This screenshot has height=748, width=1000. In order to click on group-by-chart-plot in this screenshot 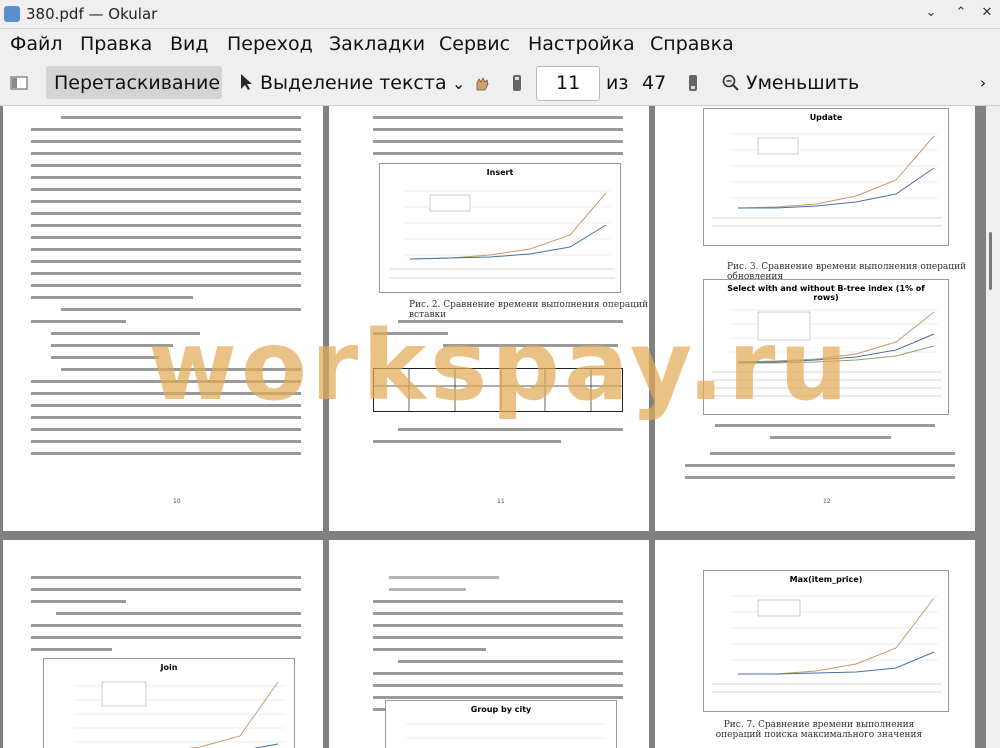, I will do `click(506, 731)`.